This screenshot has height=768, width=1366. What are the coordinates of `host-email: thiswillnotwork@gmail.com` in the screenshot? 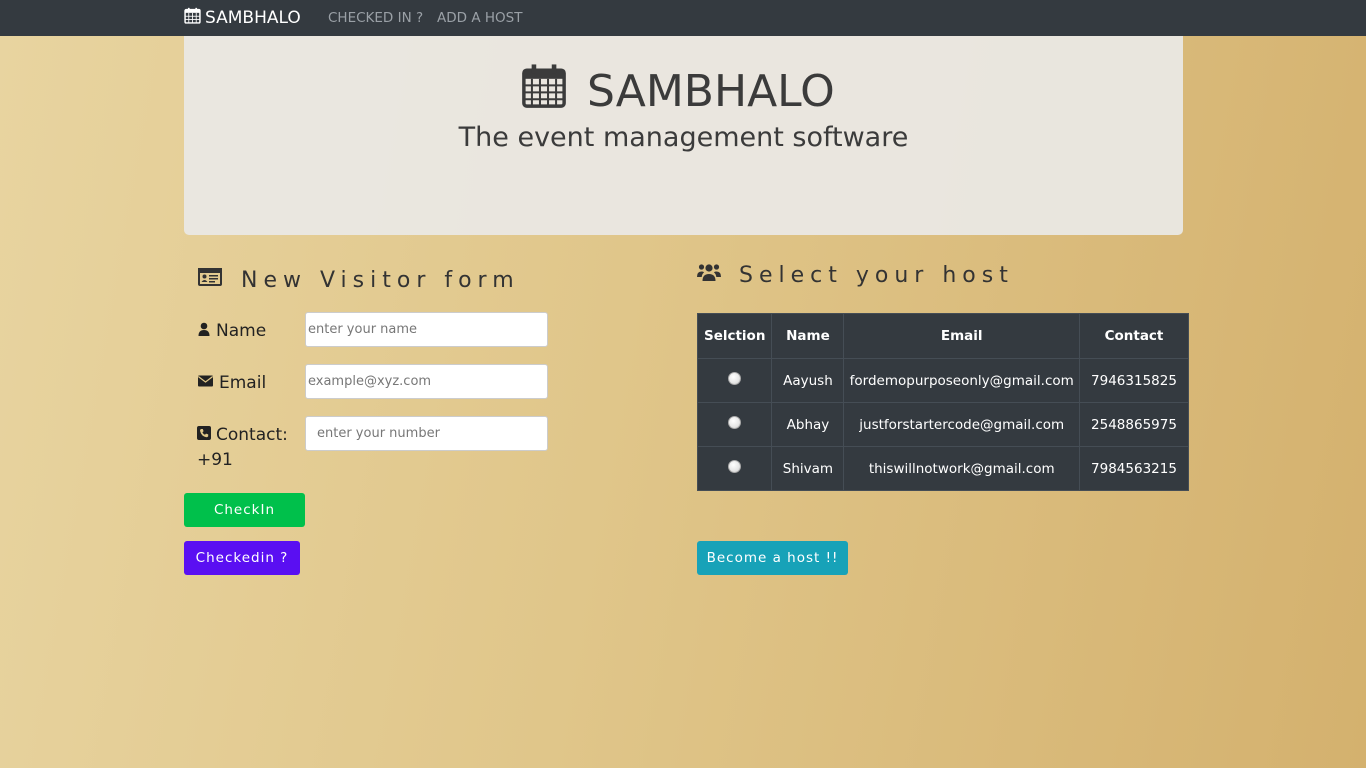 It's located at (961, 468).